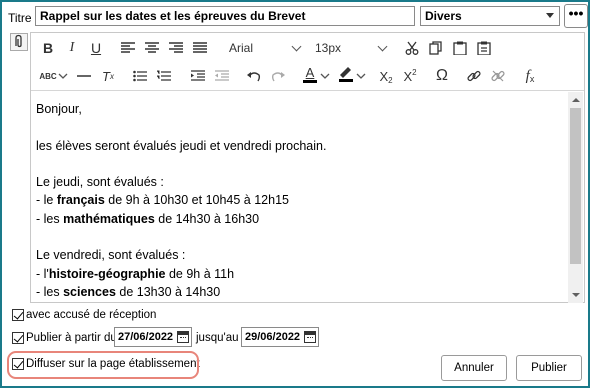 Image resolution: width=590 pixels, height=388 pixels. I want to click on copy-icon, so click(436, 48).